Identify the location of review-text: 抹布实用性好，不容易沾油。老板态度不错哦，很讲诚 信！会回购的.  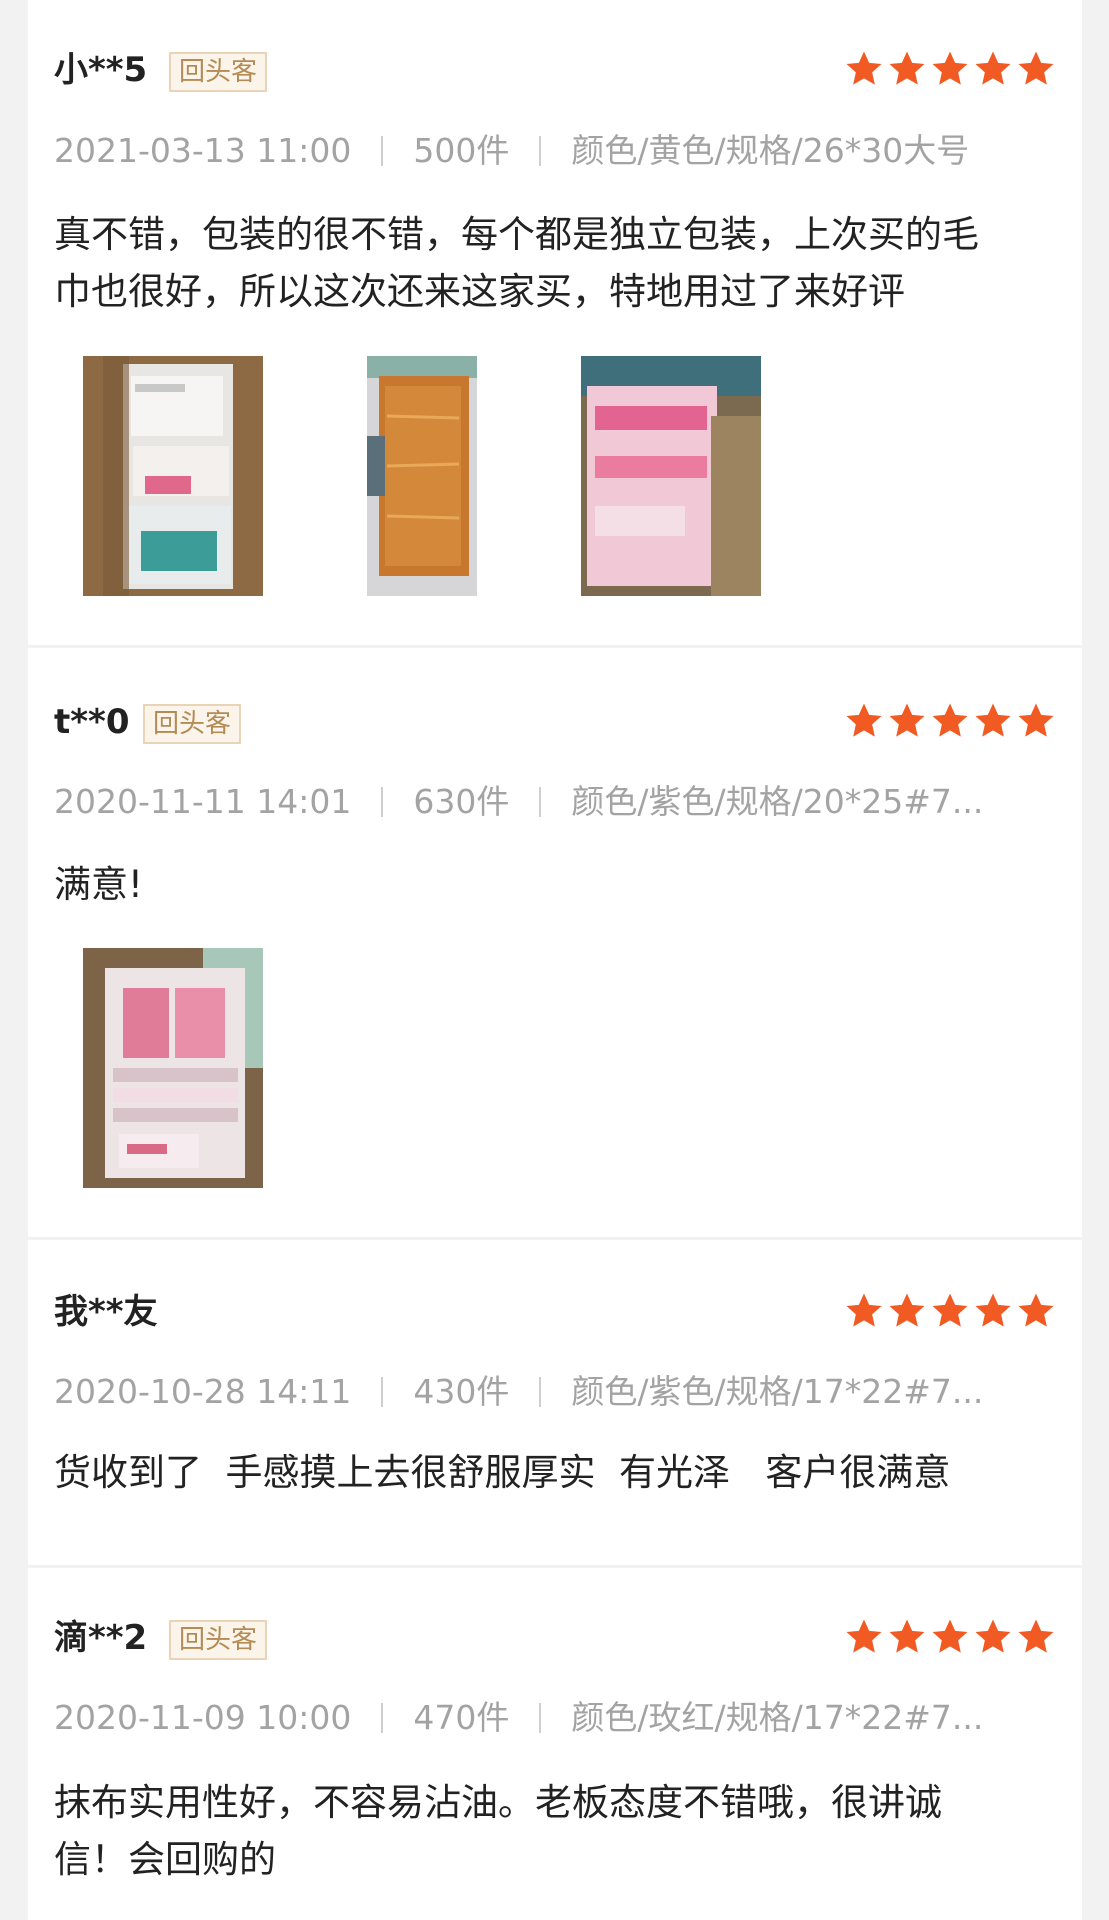
(498, 1831).